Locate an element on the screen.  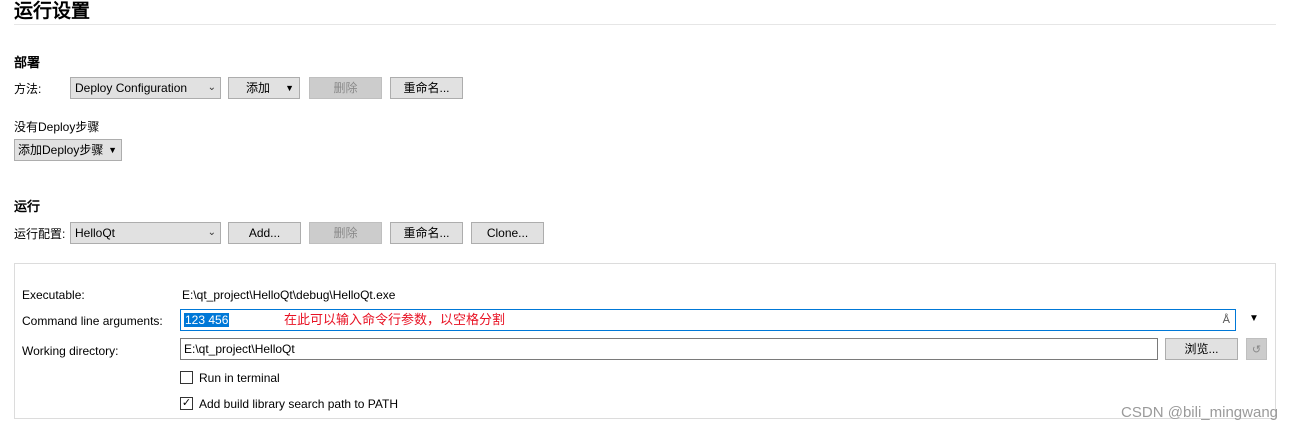
deploy-add-label: 添加 is located at coordinates (258, 88).